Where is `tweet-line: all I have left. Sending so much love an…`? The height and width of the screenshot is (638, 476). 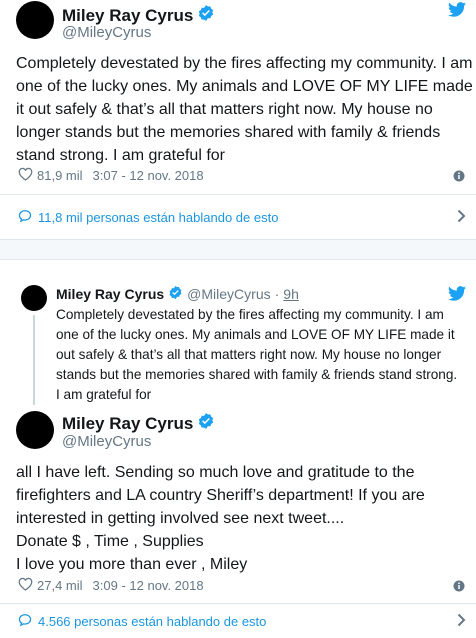 tweet-line: all I have left. Sending so much love an… is located at coordinates (215, 472).